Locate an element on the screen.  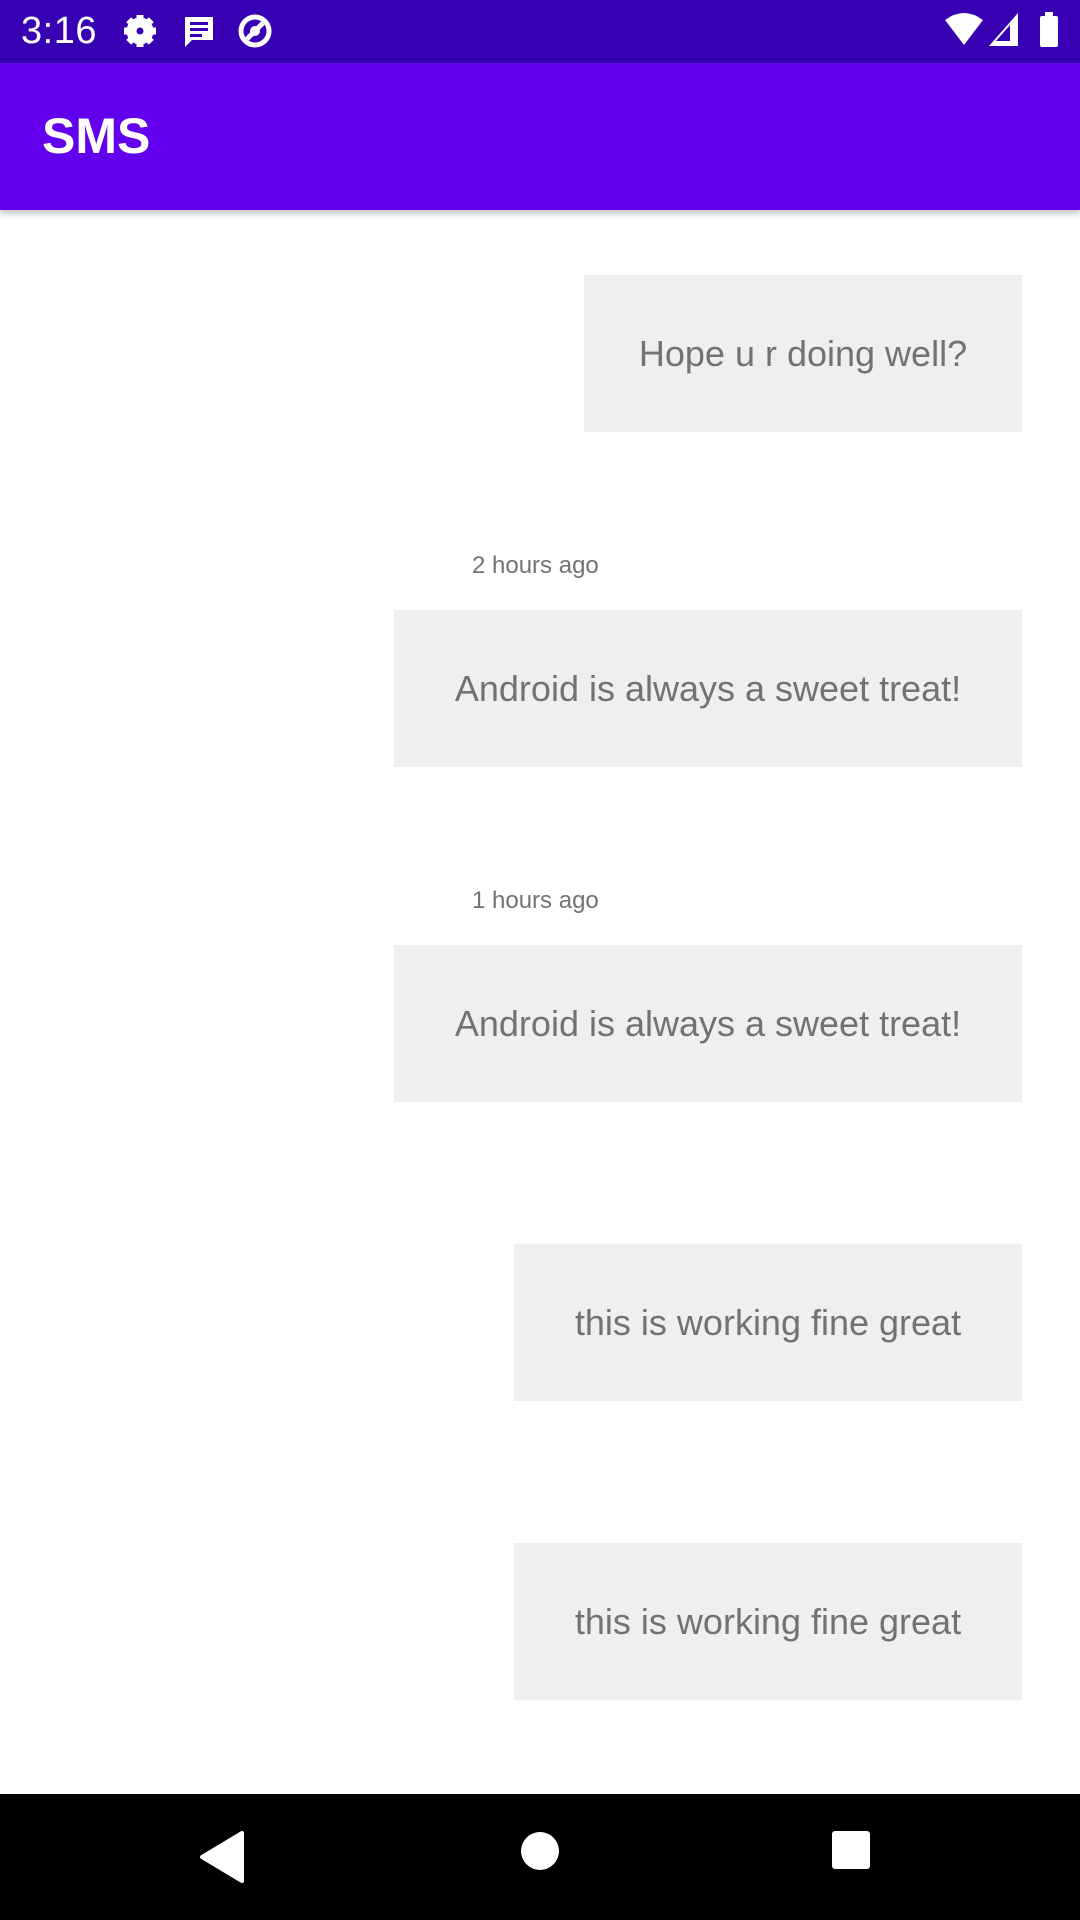
message-timestamp: 1 hours ago is located at coordinates (535, 900).